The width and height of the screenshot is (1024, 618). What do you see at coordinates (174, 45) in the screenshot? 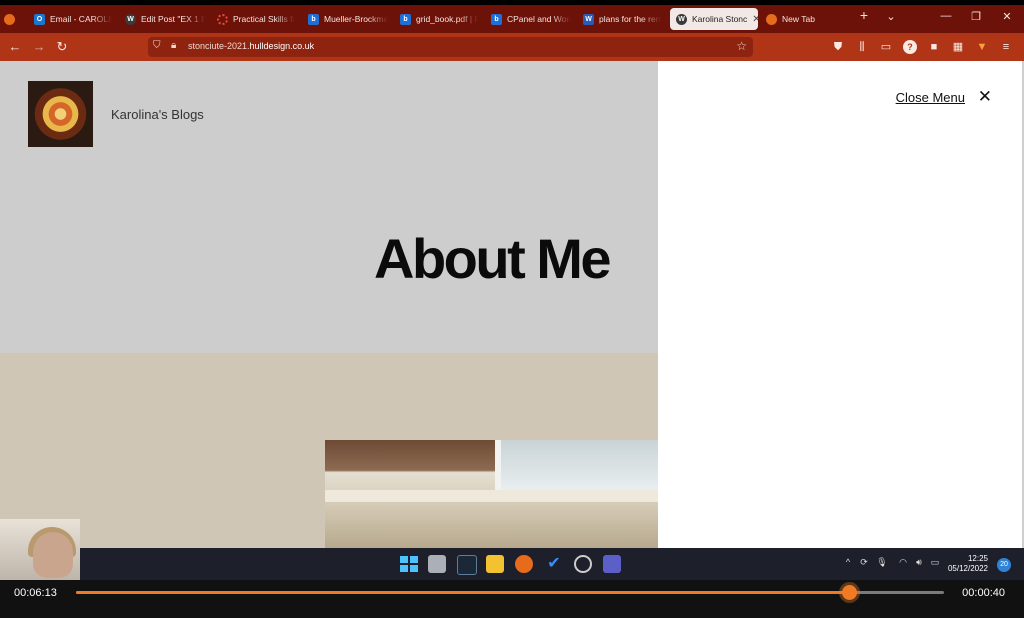
I see `lock-icon: 🔒︎` at bounding box center [174, 45].